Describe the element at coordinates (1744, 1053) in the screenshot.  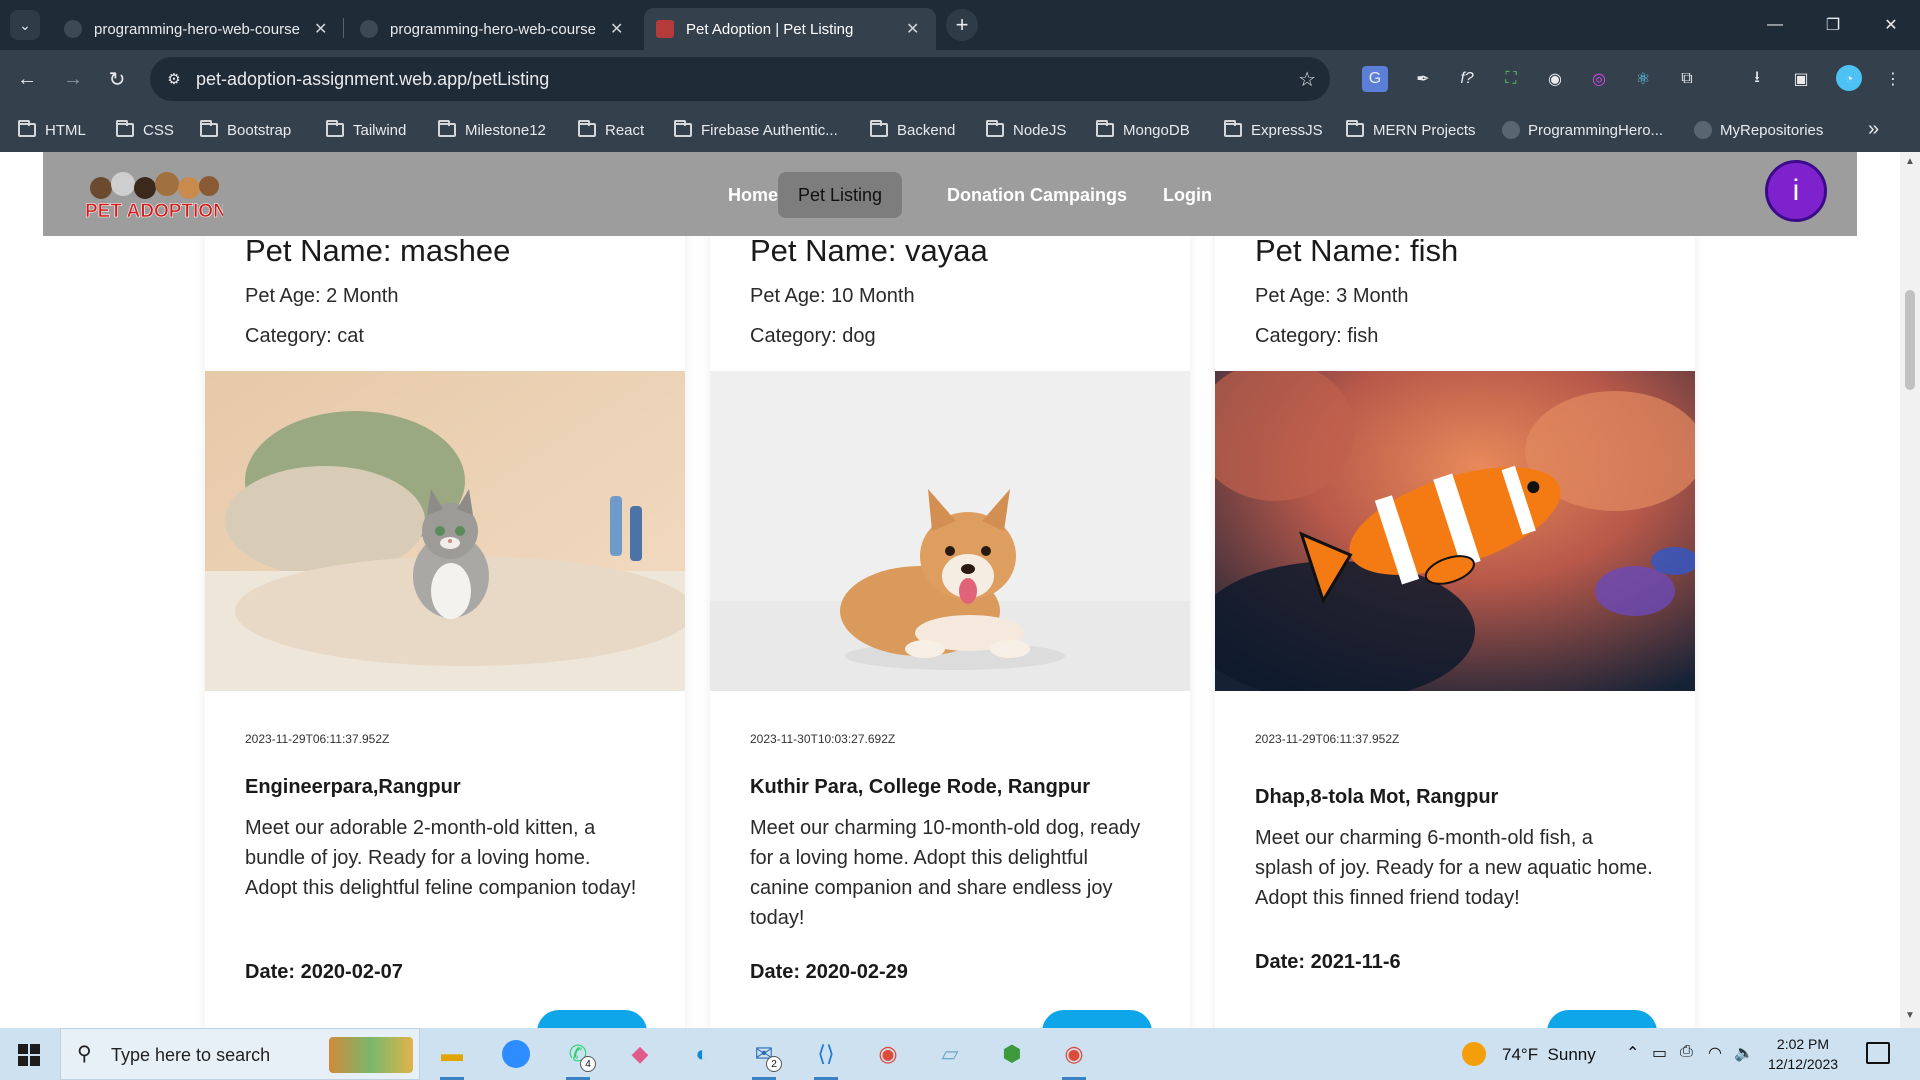
I see `volume-icon: 🔈` at that location.